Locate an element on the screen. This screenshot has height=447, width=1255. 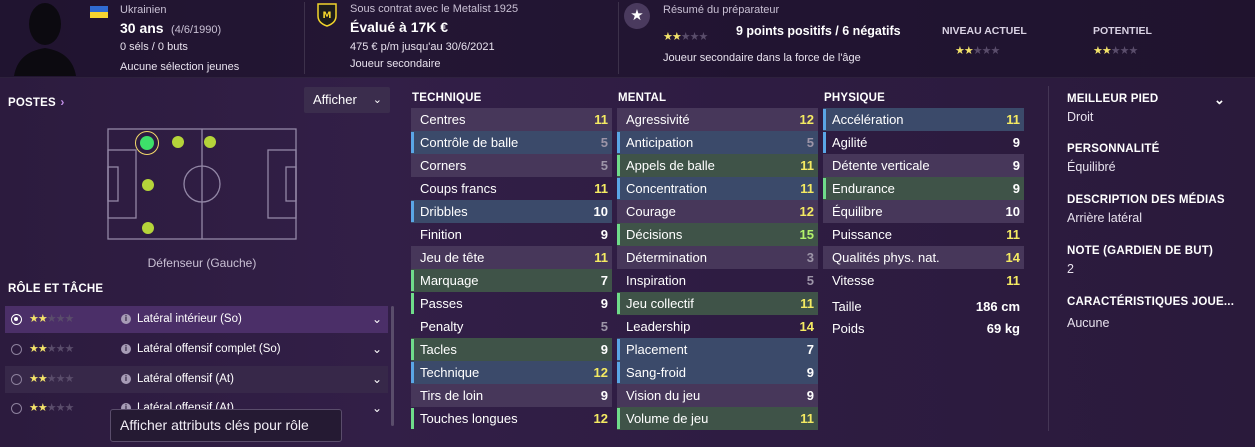
svg-text: M is located at coordinates (327, 16).